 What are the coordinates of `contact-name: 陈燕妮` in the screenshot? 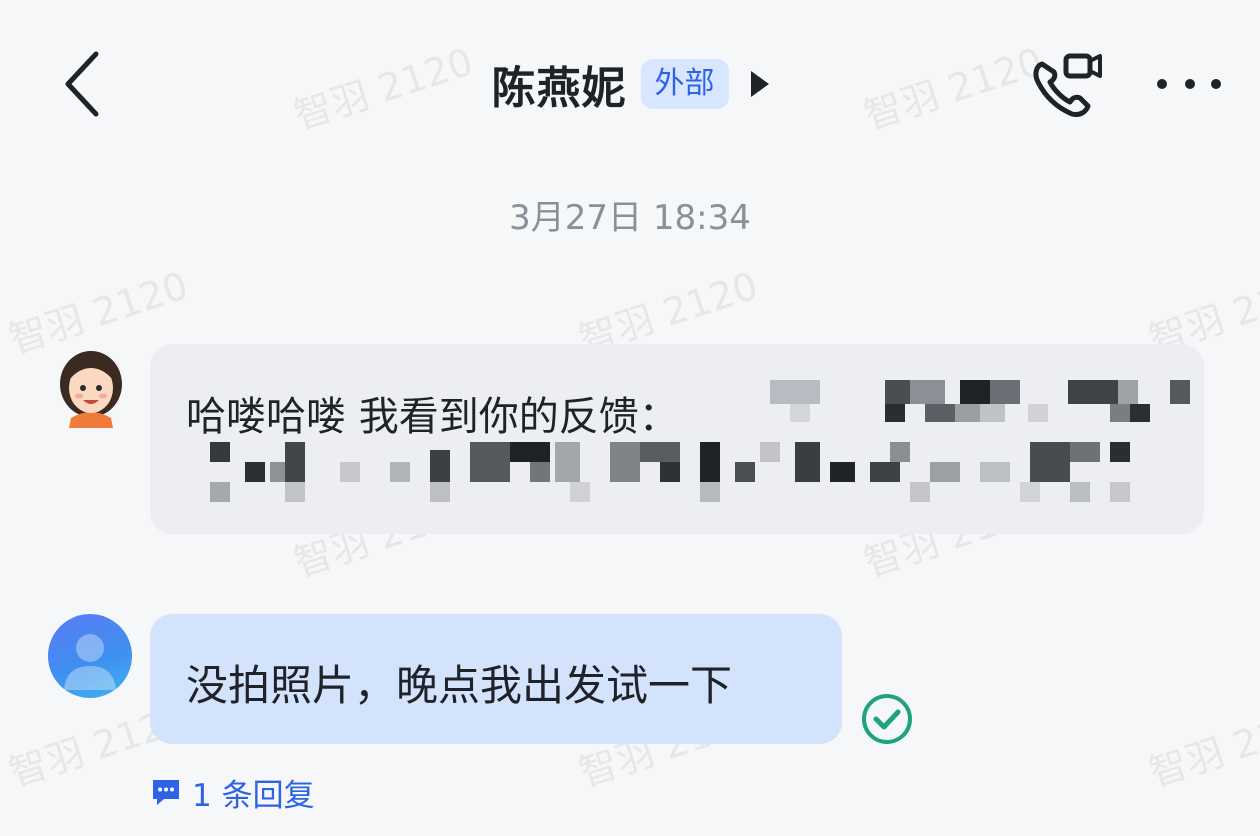 It's located at (559, 88).